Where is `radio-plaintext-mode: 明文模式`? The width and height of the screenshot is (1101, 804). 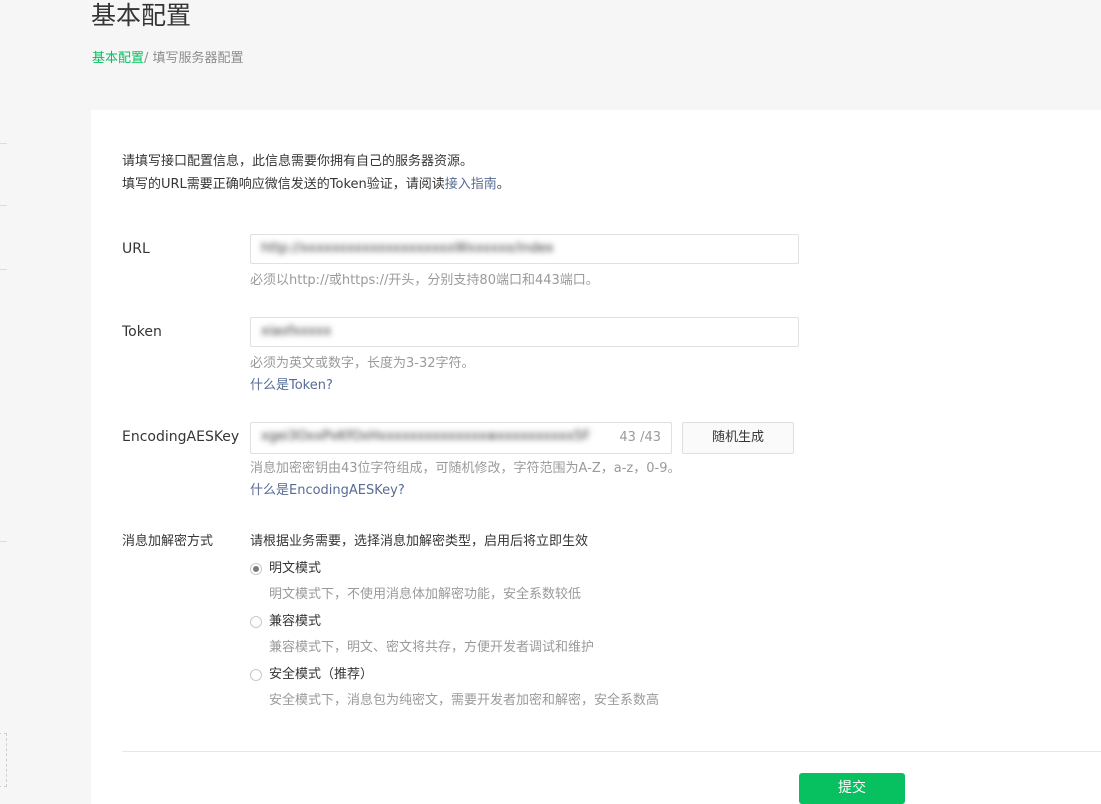 radio-plaintext-mode: 明文模式 is located at coordinates (285, 569).